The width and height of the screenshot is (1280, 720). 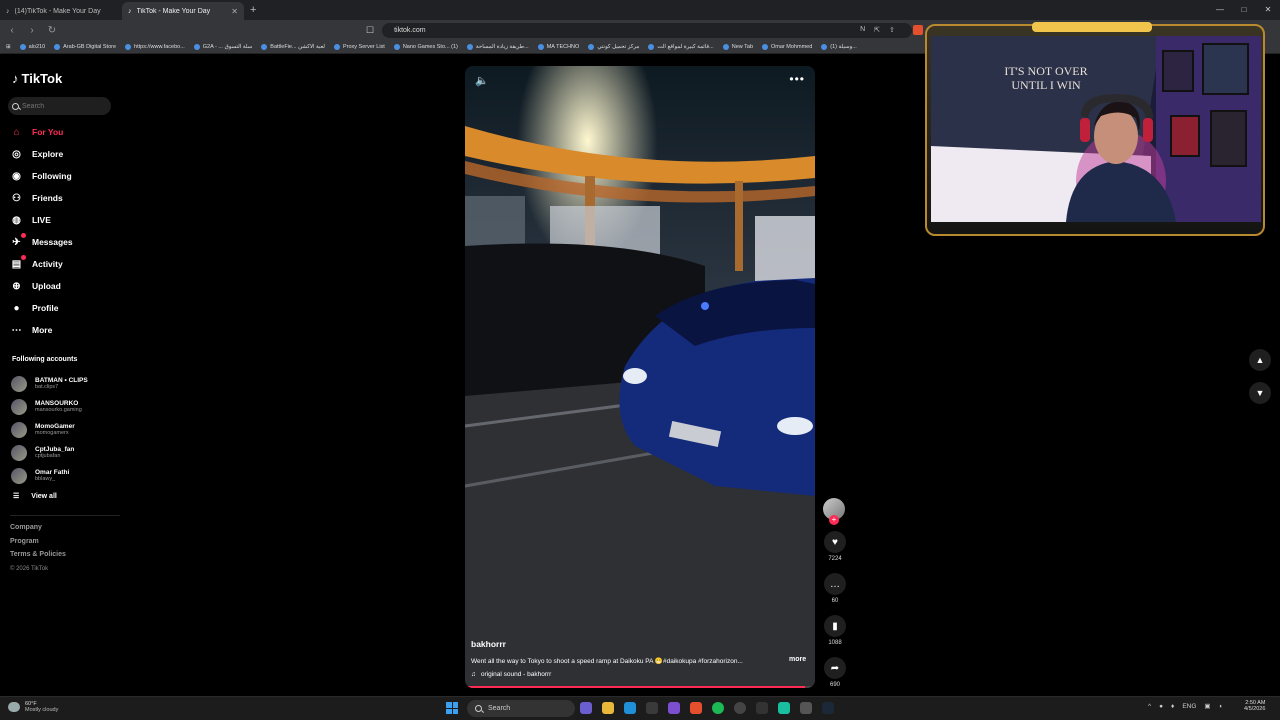 I want to click on creator-avatar: +, so click(x=834, y=511).